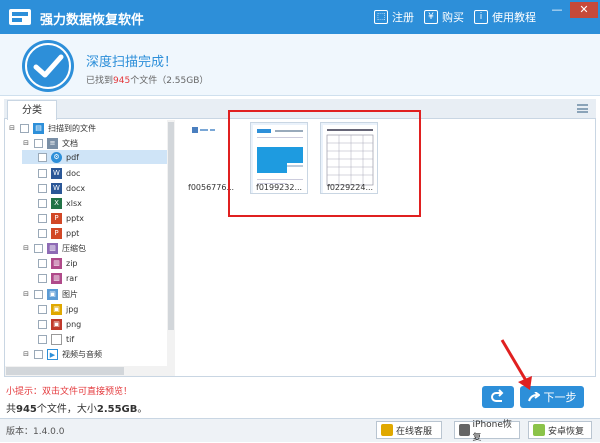 This screenshot has width=600, height=443. I want to click on buy-button: ¥ 购买, so click(444, 17).